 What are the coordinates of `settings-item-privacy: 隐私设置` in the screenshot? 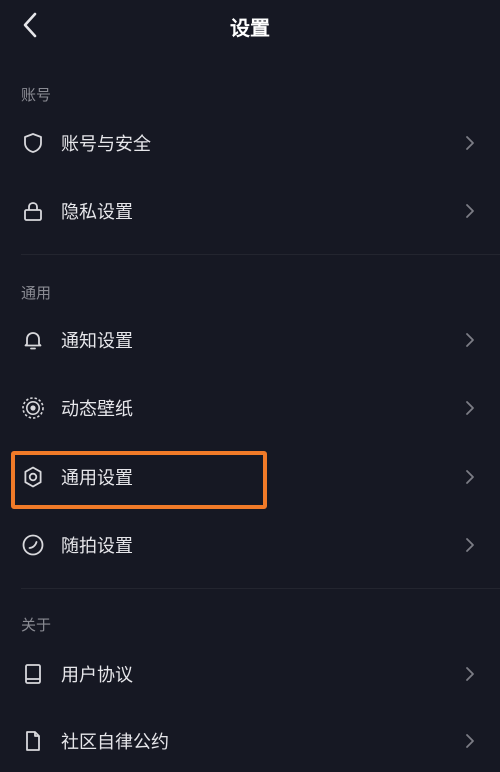 It's located at (250, 211).